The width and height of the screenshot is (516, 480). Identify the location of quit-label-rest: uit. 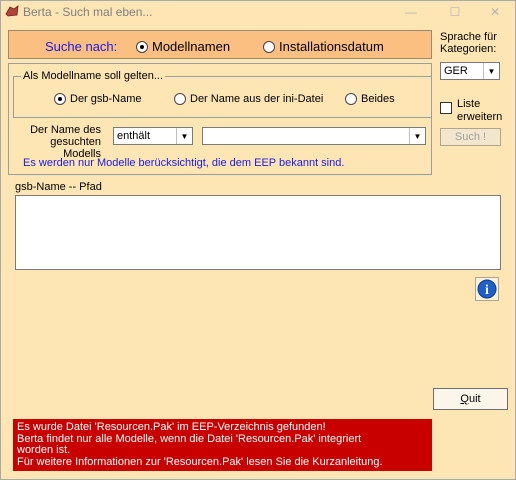
(474, 399).